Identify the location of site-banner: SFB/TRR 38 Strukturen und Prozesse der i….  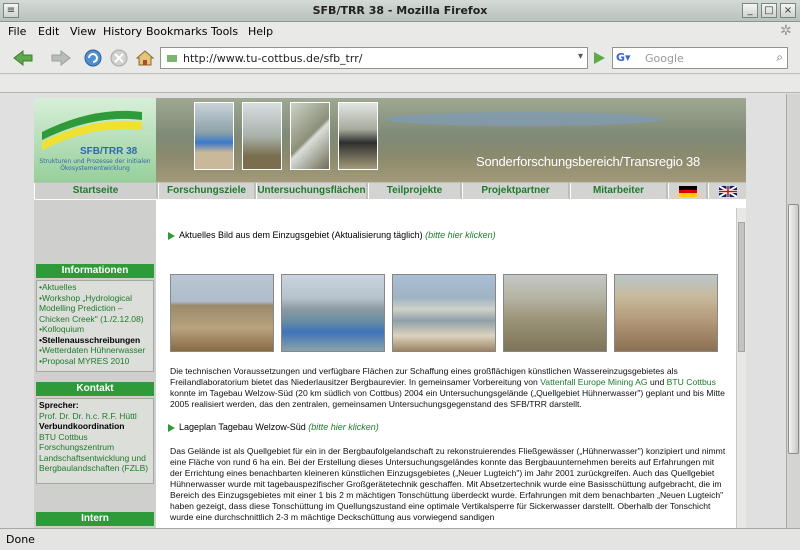
(390, 140).